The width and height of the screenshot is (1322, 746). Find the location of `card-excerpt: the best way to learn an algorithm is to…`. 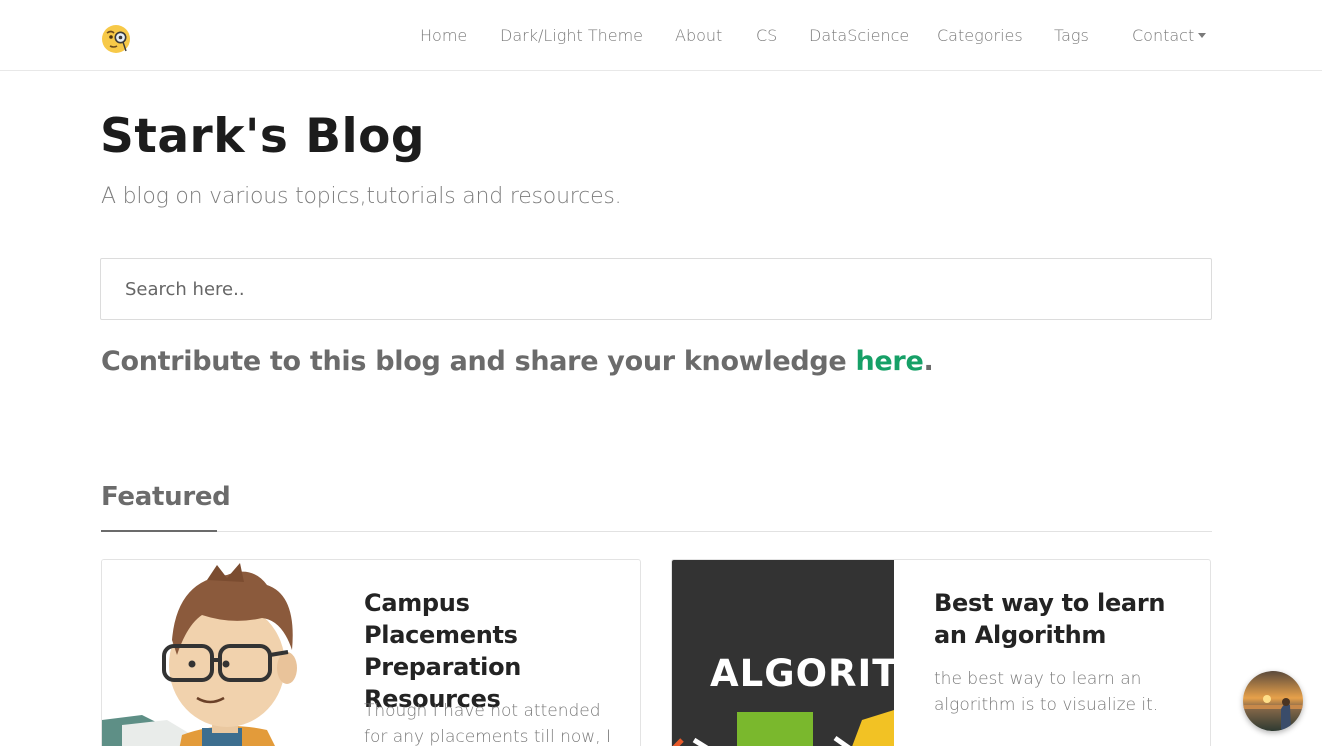

card-excerpt: the best way to learn an algorithm is to… is located at coordinates (1046, 692).